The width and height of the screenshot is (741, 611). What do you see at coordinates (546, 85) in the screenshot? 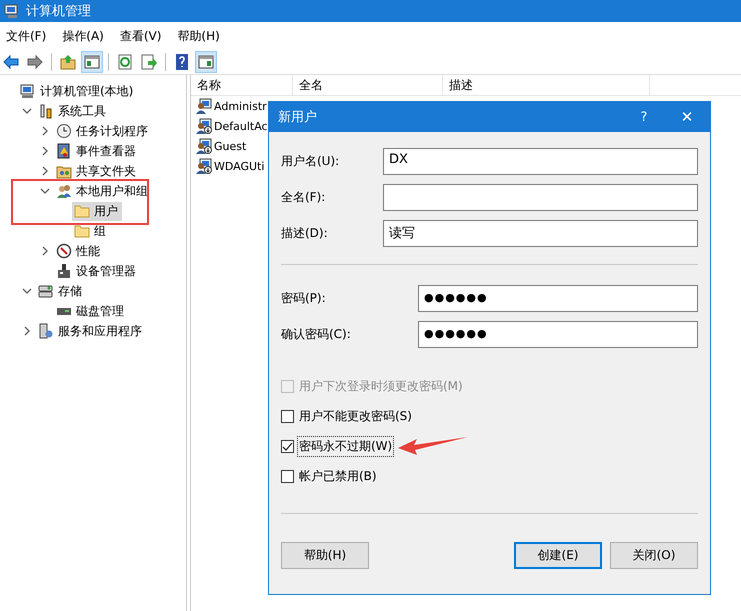
I see `column-header: 描述` at bounding box center [546, 85].